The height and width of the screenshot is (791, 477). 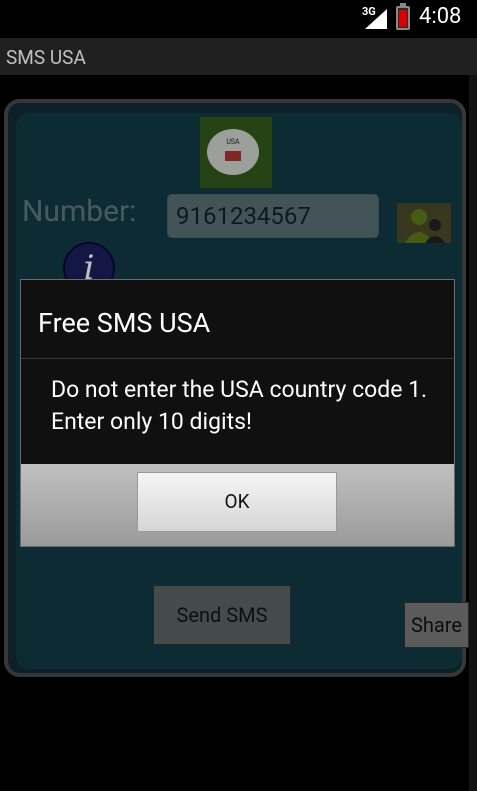 I want to click on battery-level-fill, so click(x=403, y=18).